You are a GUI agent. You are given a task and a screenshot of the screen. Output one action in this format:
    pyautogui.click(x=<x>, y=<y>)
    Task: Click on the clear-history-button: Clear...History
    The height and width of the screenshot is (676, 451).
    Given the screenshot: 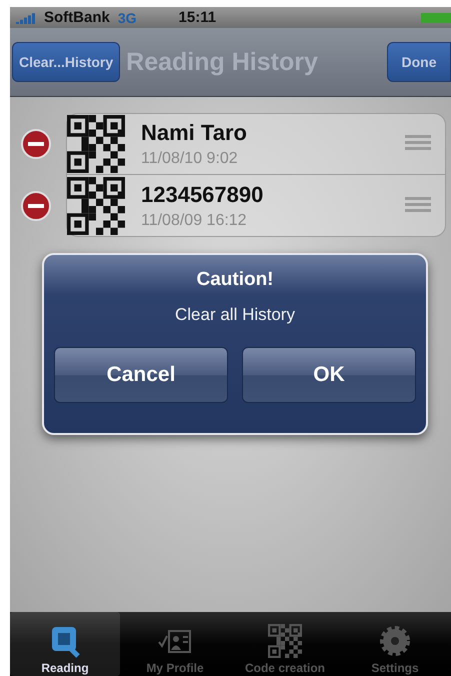 What is the action you would take?
    pyautogui.click(x=66, y=62)
    